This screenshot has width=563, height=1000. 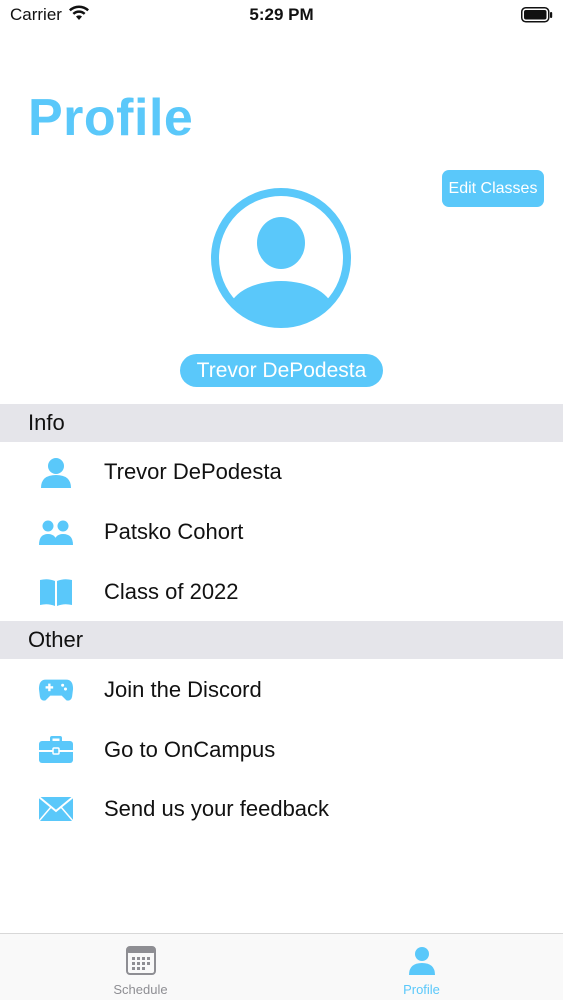 I want to click on other-row-discord: Join the Discord, so click(x=281, y=690).